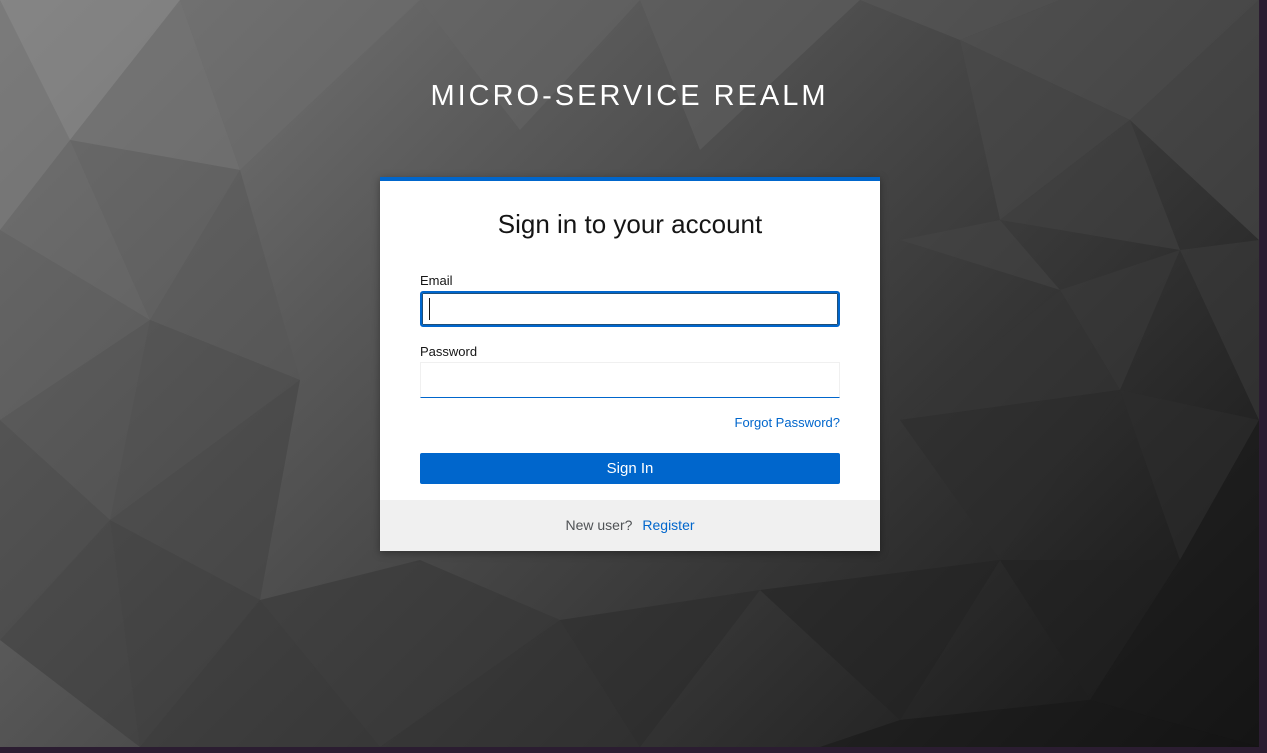  I want to click on text-cursor, so click(429, 309).